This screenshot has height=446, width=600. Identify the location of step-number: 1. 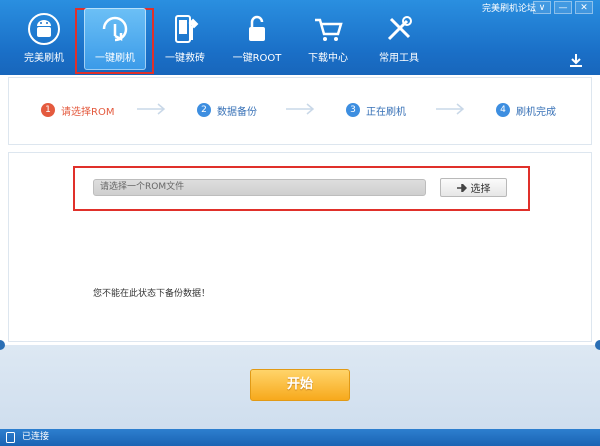
(48, 110).